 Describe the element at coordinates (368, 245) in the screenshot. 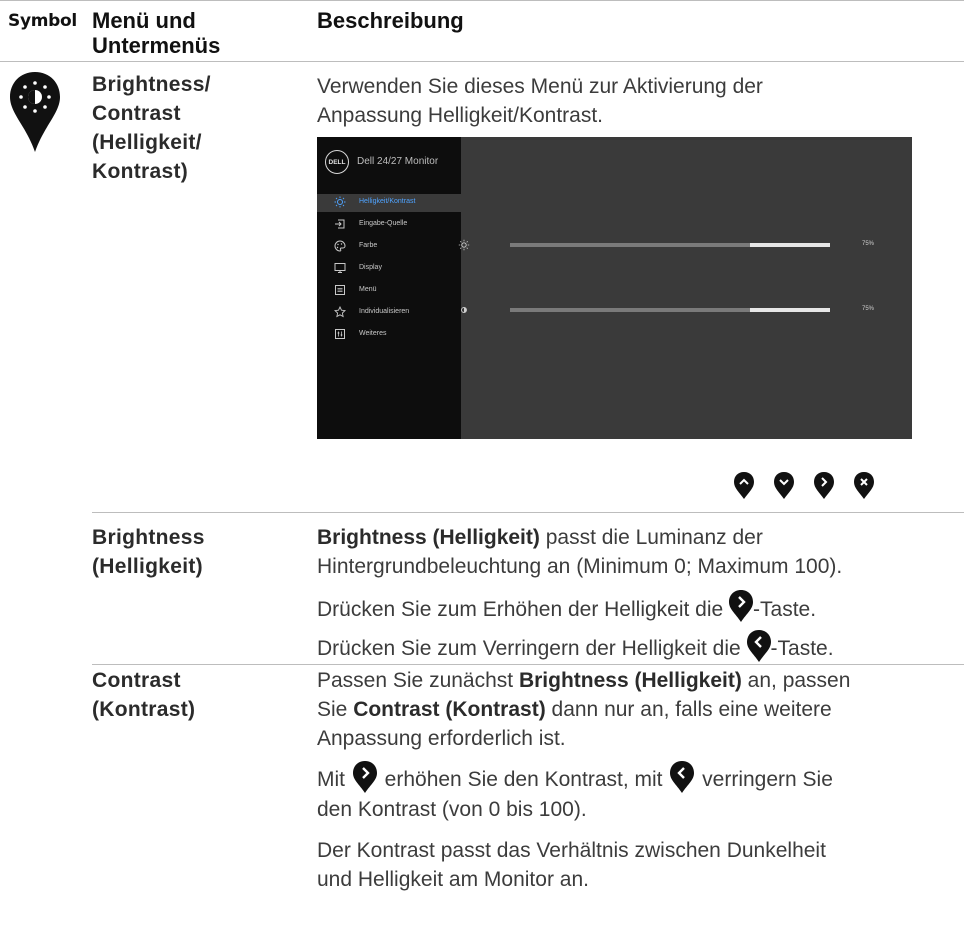

I see `osd-item-label: Farbe` at that location.